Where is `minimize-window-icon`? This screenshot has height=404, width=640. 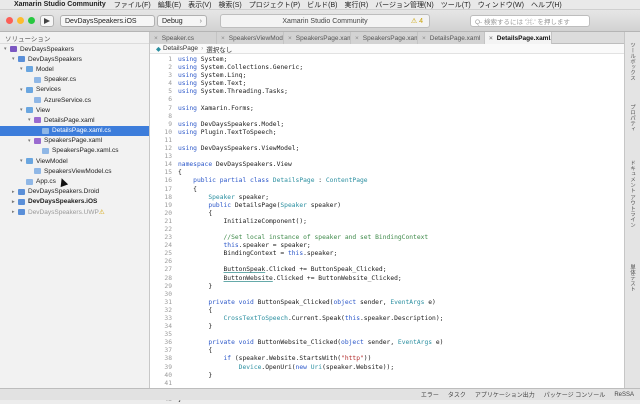
minimize-window-icon is located at coordinates (20, 20).